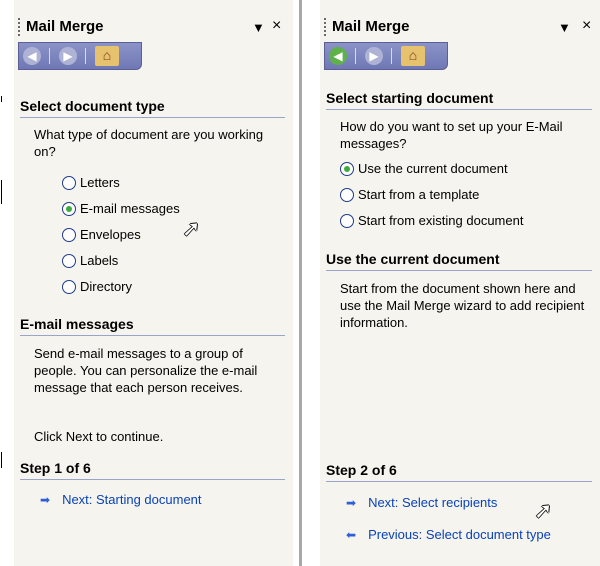 The image size is (600, 566). I want to click on step-label: Step 2 of 6, so click(361, 470).